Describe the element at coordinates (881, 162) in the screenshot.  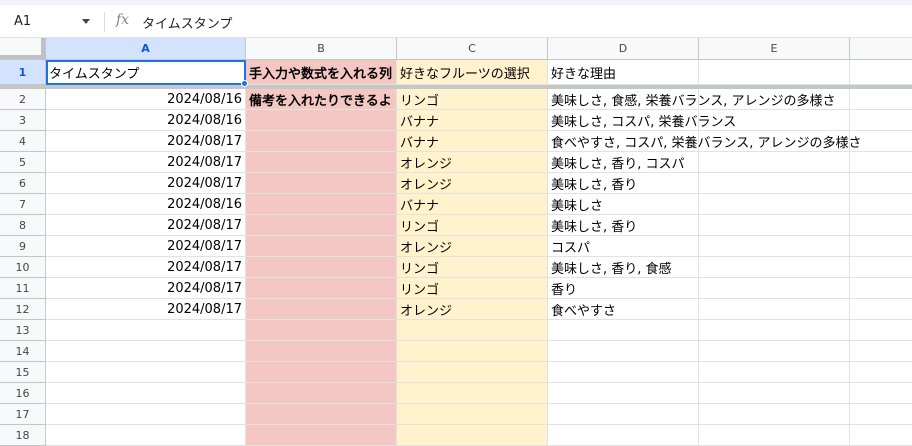
I see `cell-f5` at that location.